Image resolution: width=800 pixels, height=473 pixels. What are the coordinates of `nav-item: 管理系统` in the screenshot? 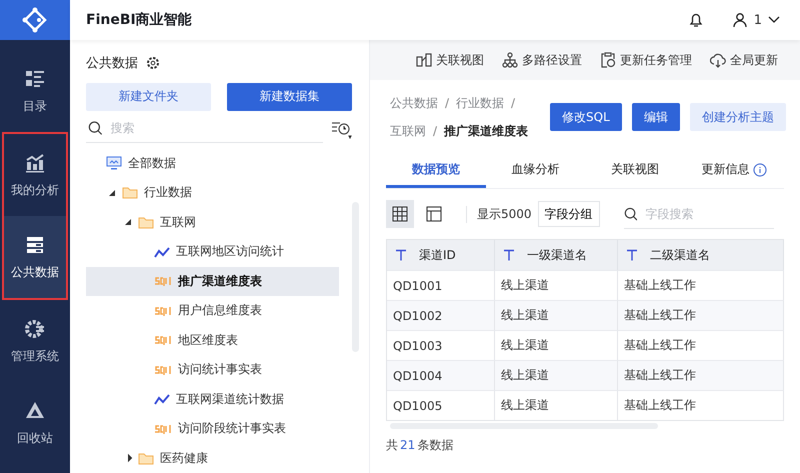 It's located at (35, 341).